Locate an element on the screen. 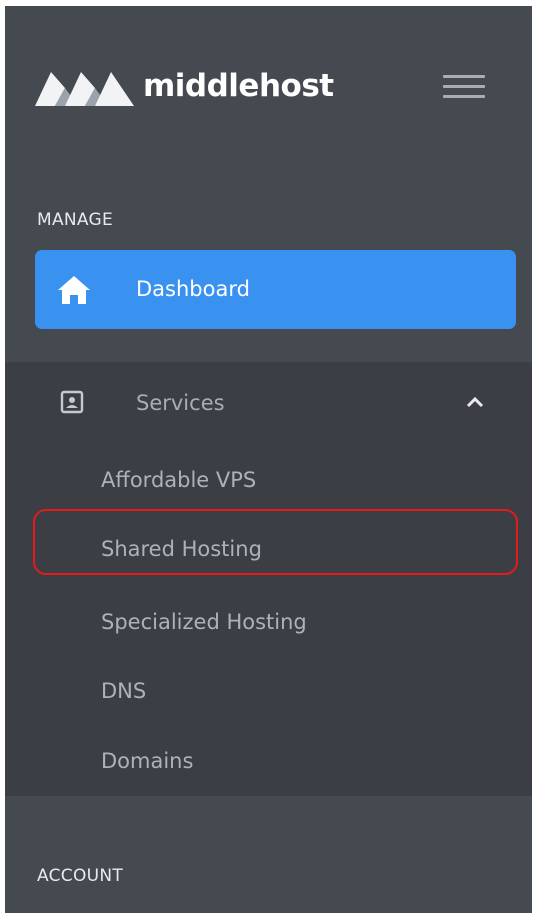  sidebar-item-label: Dashboard is located at coordinates (193, 289).